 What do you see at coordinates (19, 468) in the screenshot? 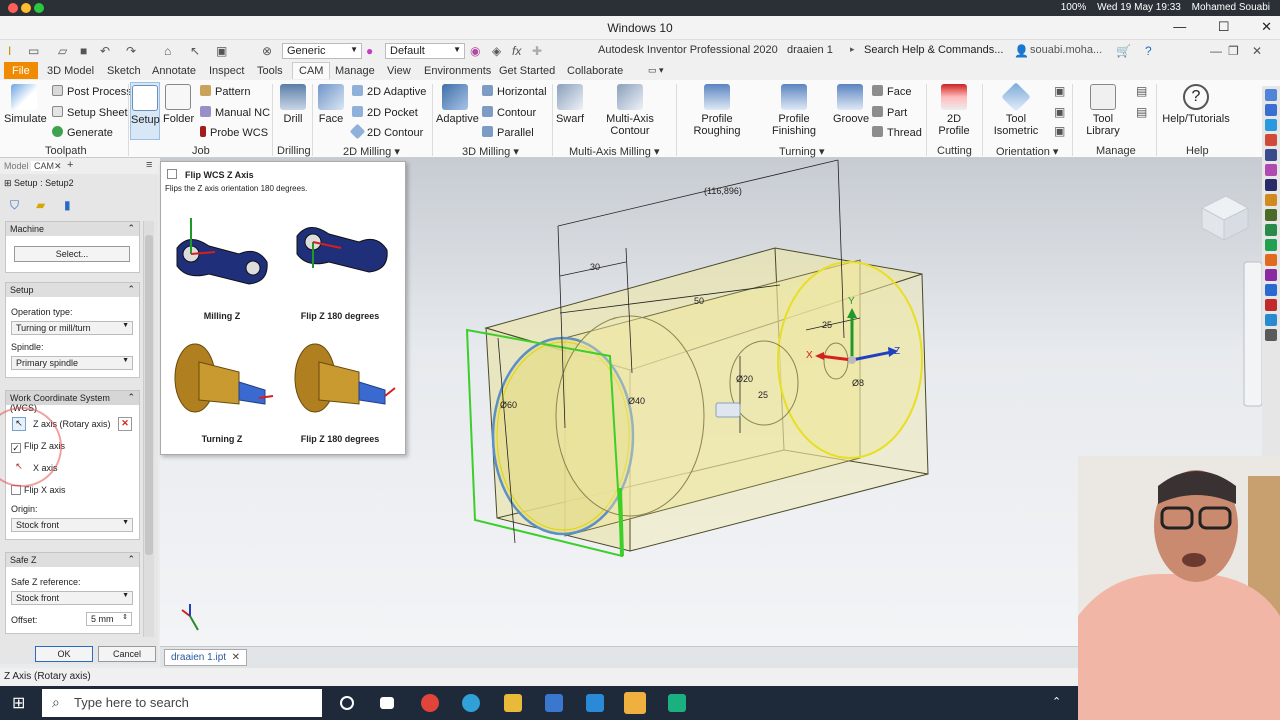
I see `x-axis-pick-button: ↖` at bounding box center [19, 468].